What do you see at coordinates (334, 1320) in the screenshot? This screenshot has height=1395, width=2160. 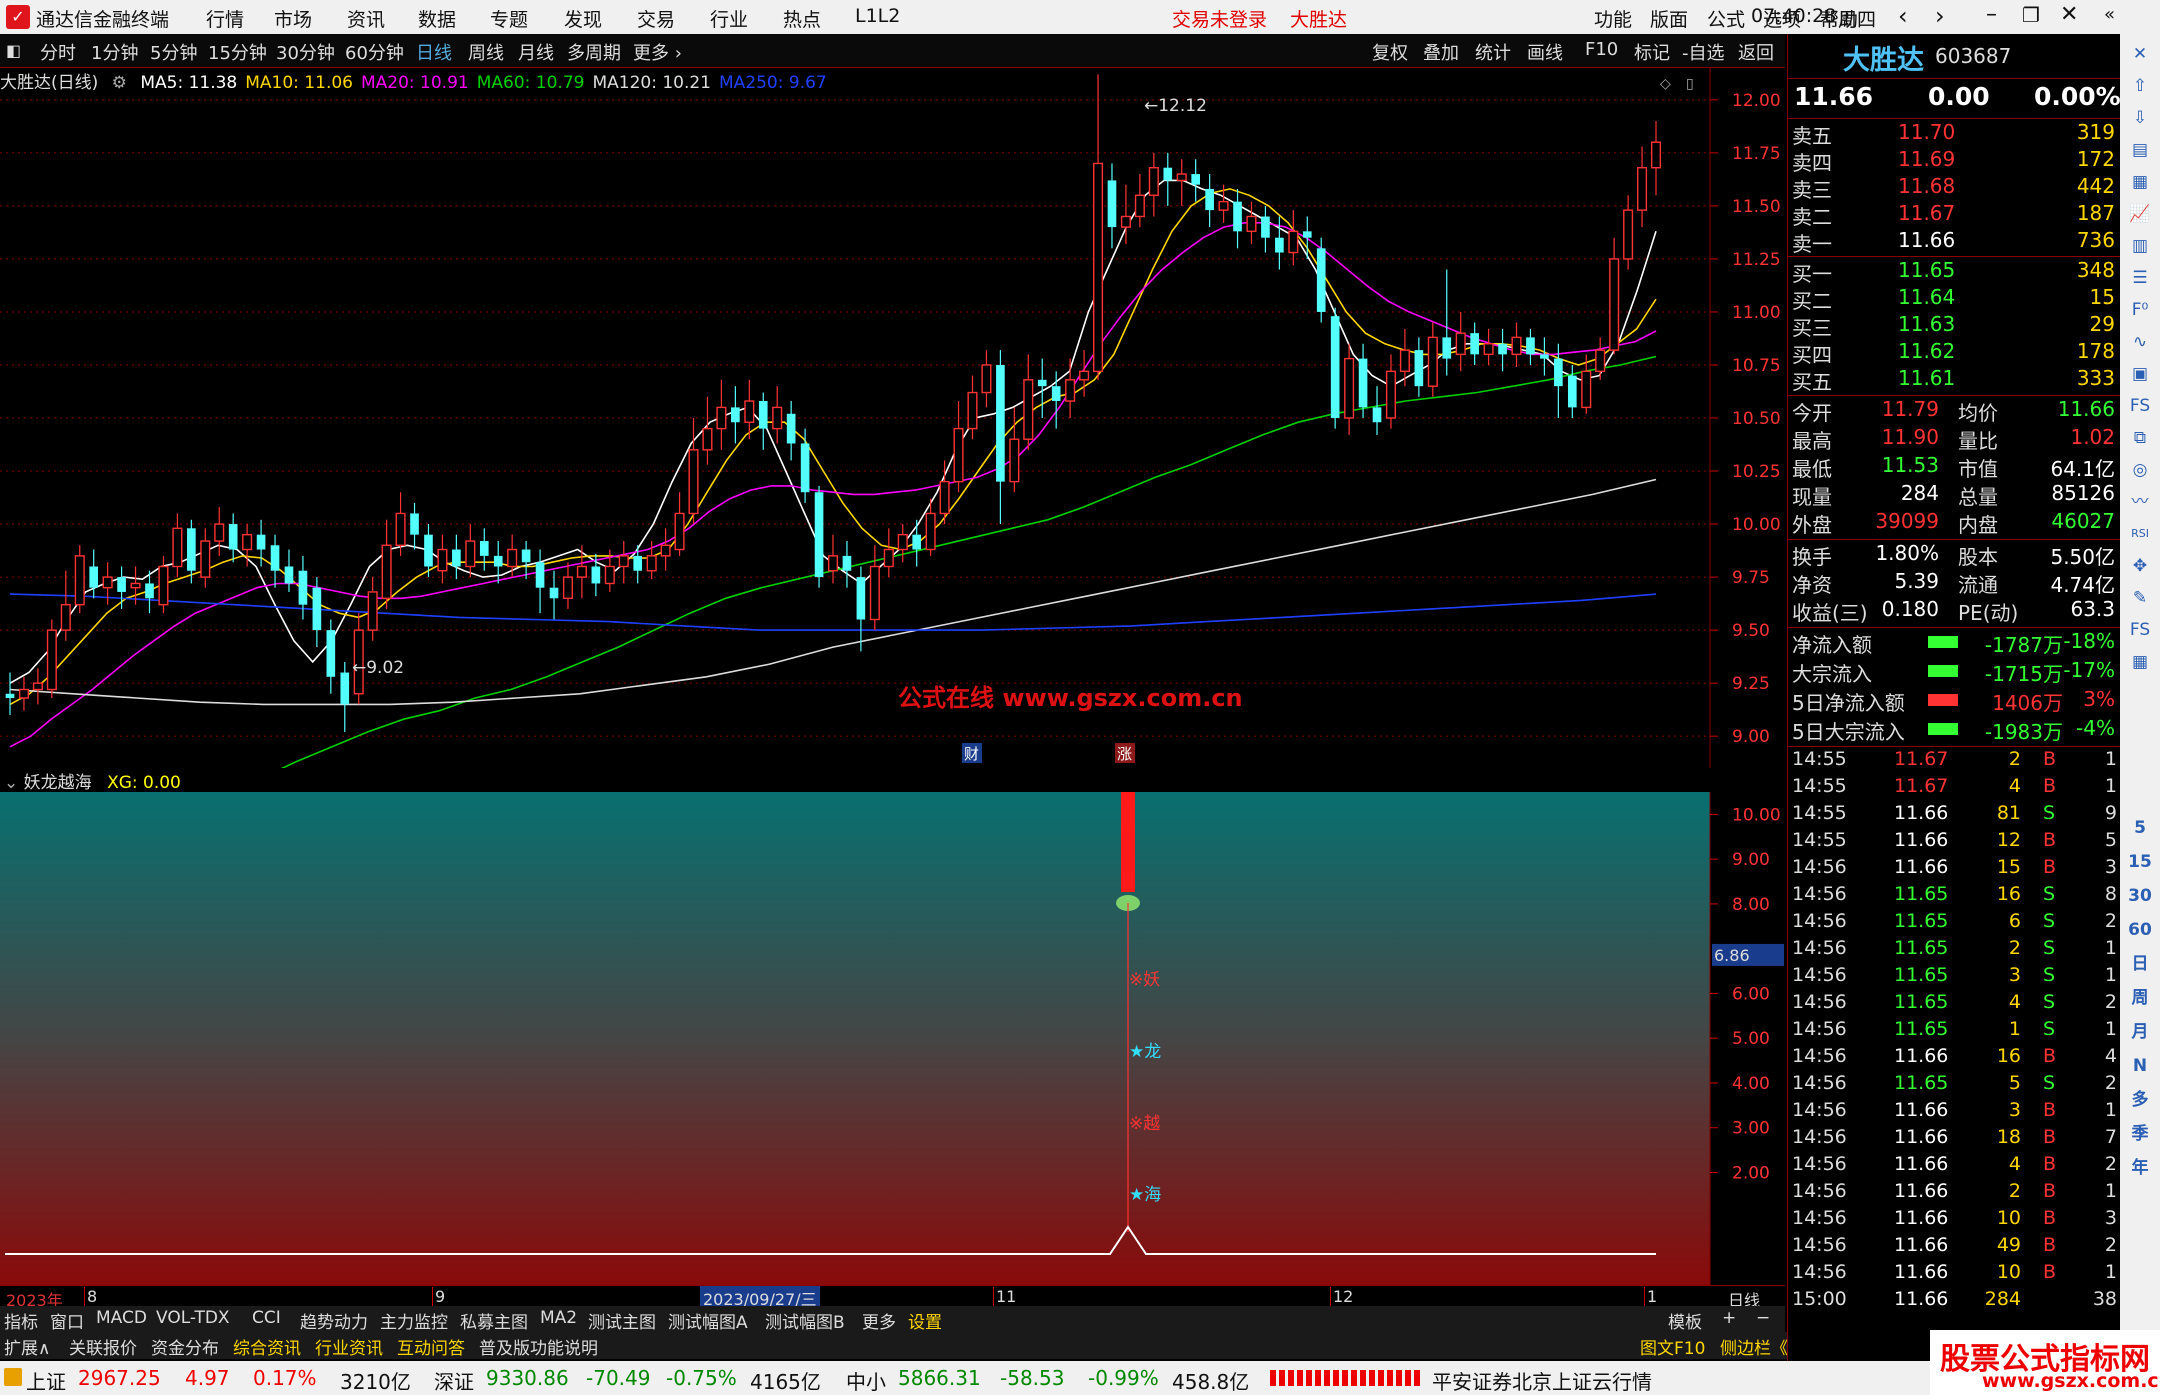 I see `indicator-tab: 趋势动力` at bounding box center [334, 1320].